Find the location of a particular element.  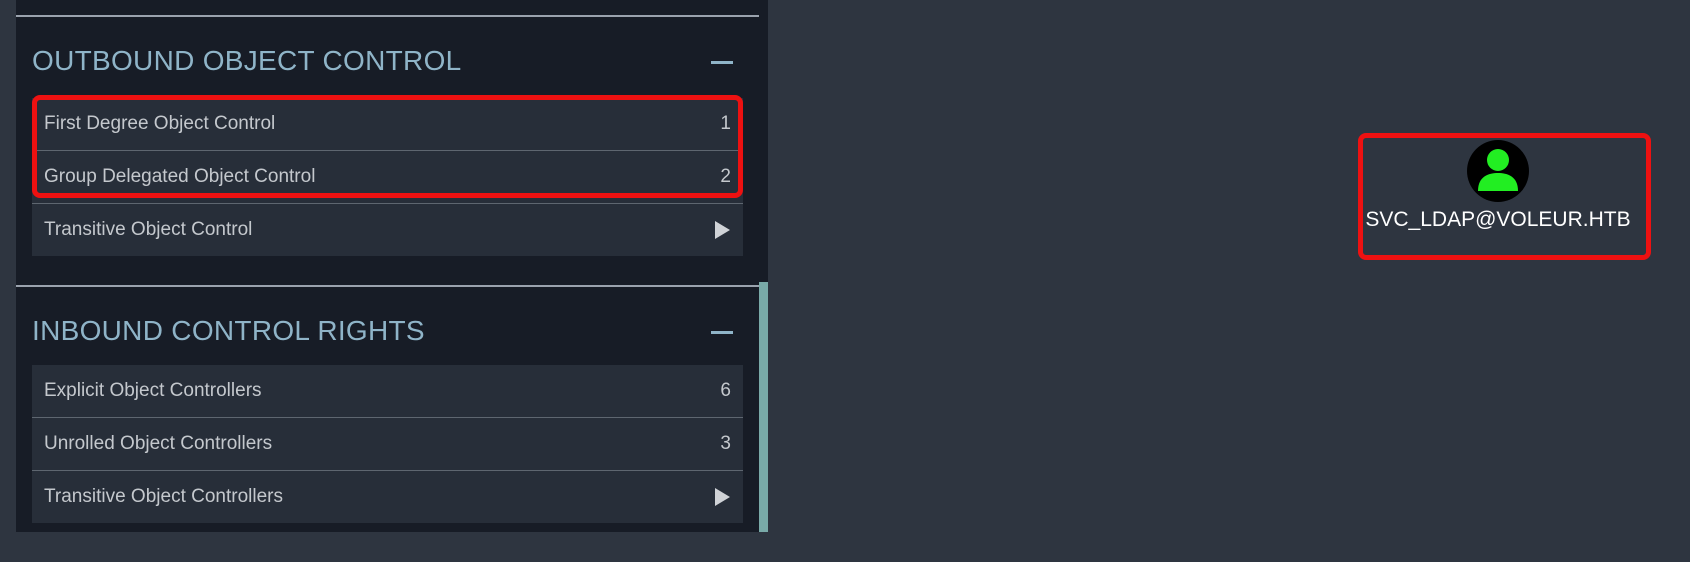

inbound-collapse-button is located at coordinates (722, 333).